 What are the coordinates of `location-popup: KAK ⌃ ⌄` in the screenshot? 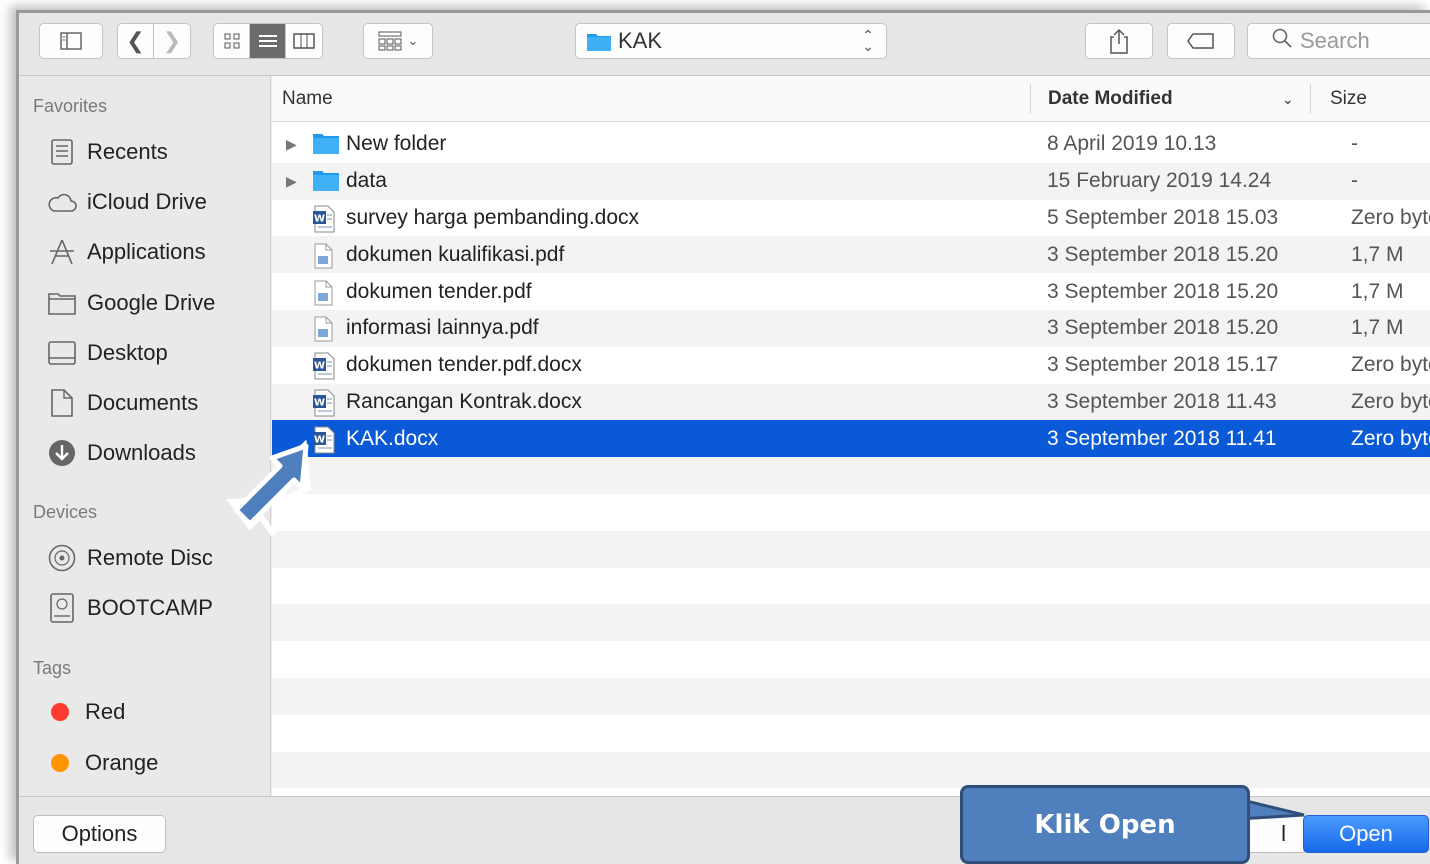 It's located at (731, 41).